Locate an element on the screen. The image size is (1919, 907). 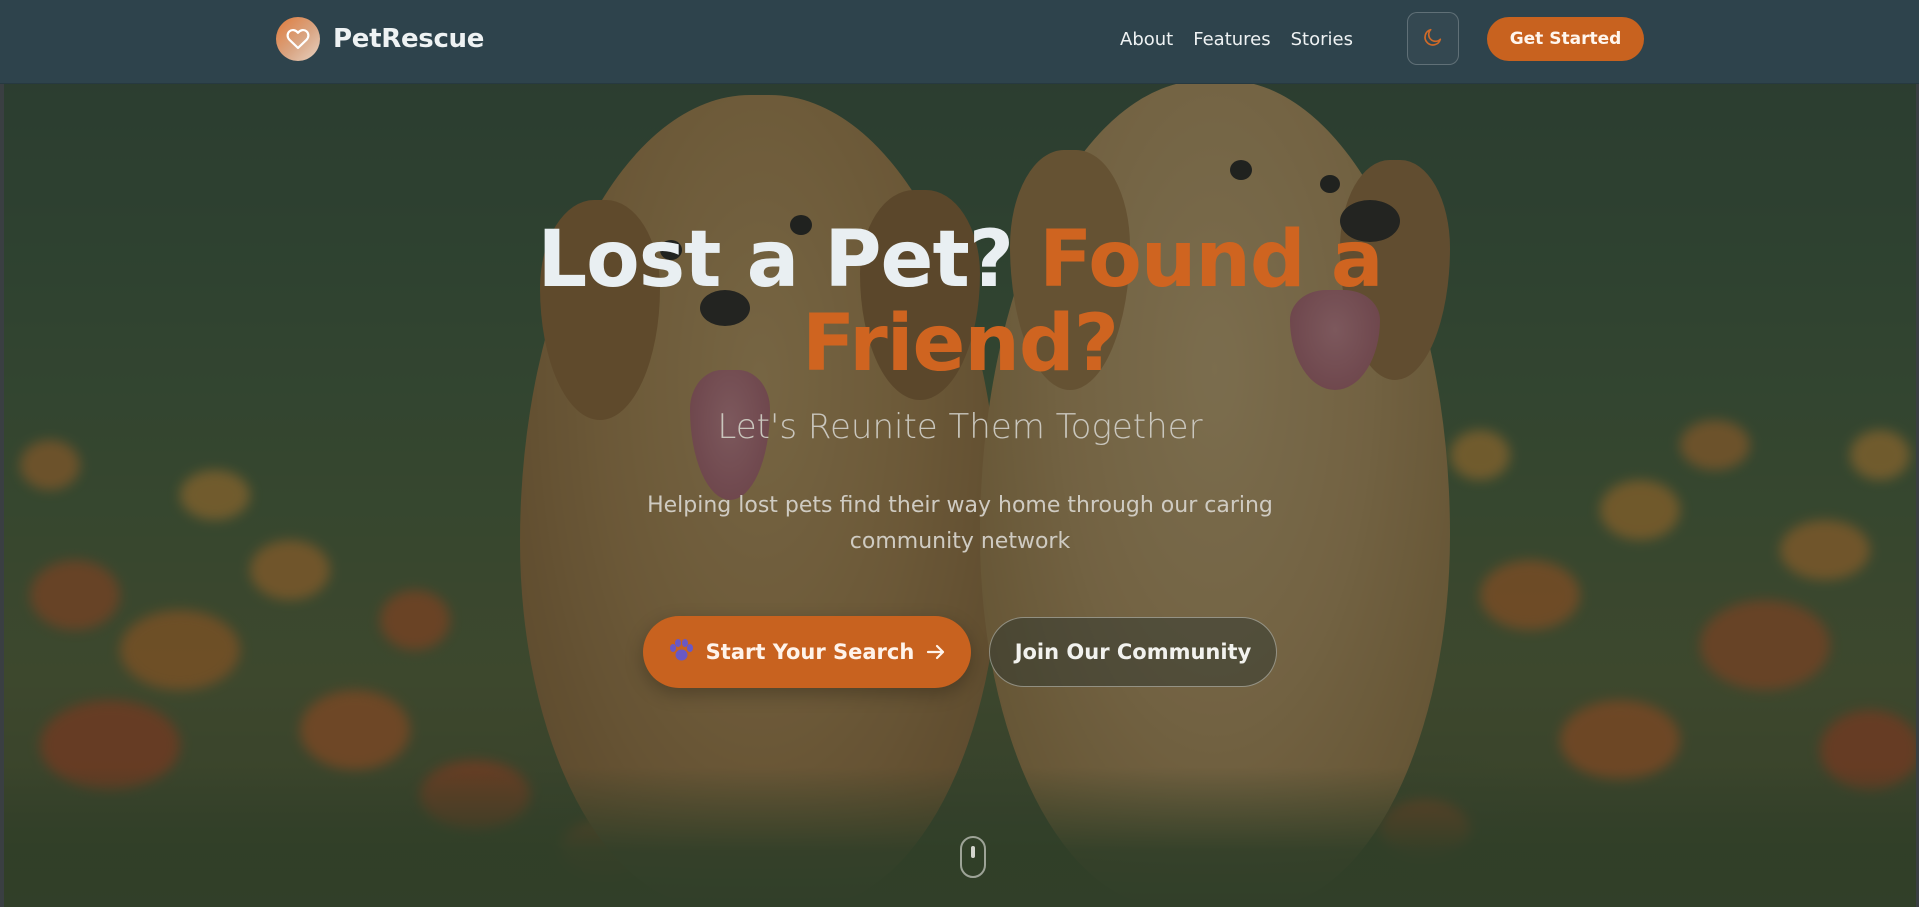
scroll-wheel-dot is located at coordinates (973, 852).